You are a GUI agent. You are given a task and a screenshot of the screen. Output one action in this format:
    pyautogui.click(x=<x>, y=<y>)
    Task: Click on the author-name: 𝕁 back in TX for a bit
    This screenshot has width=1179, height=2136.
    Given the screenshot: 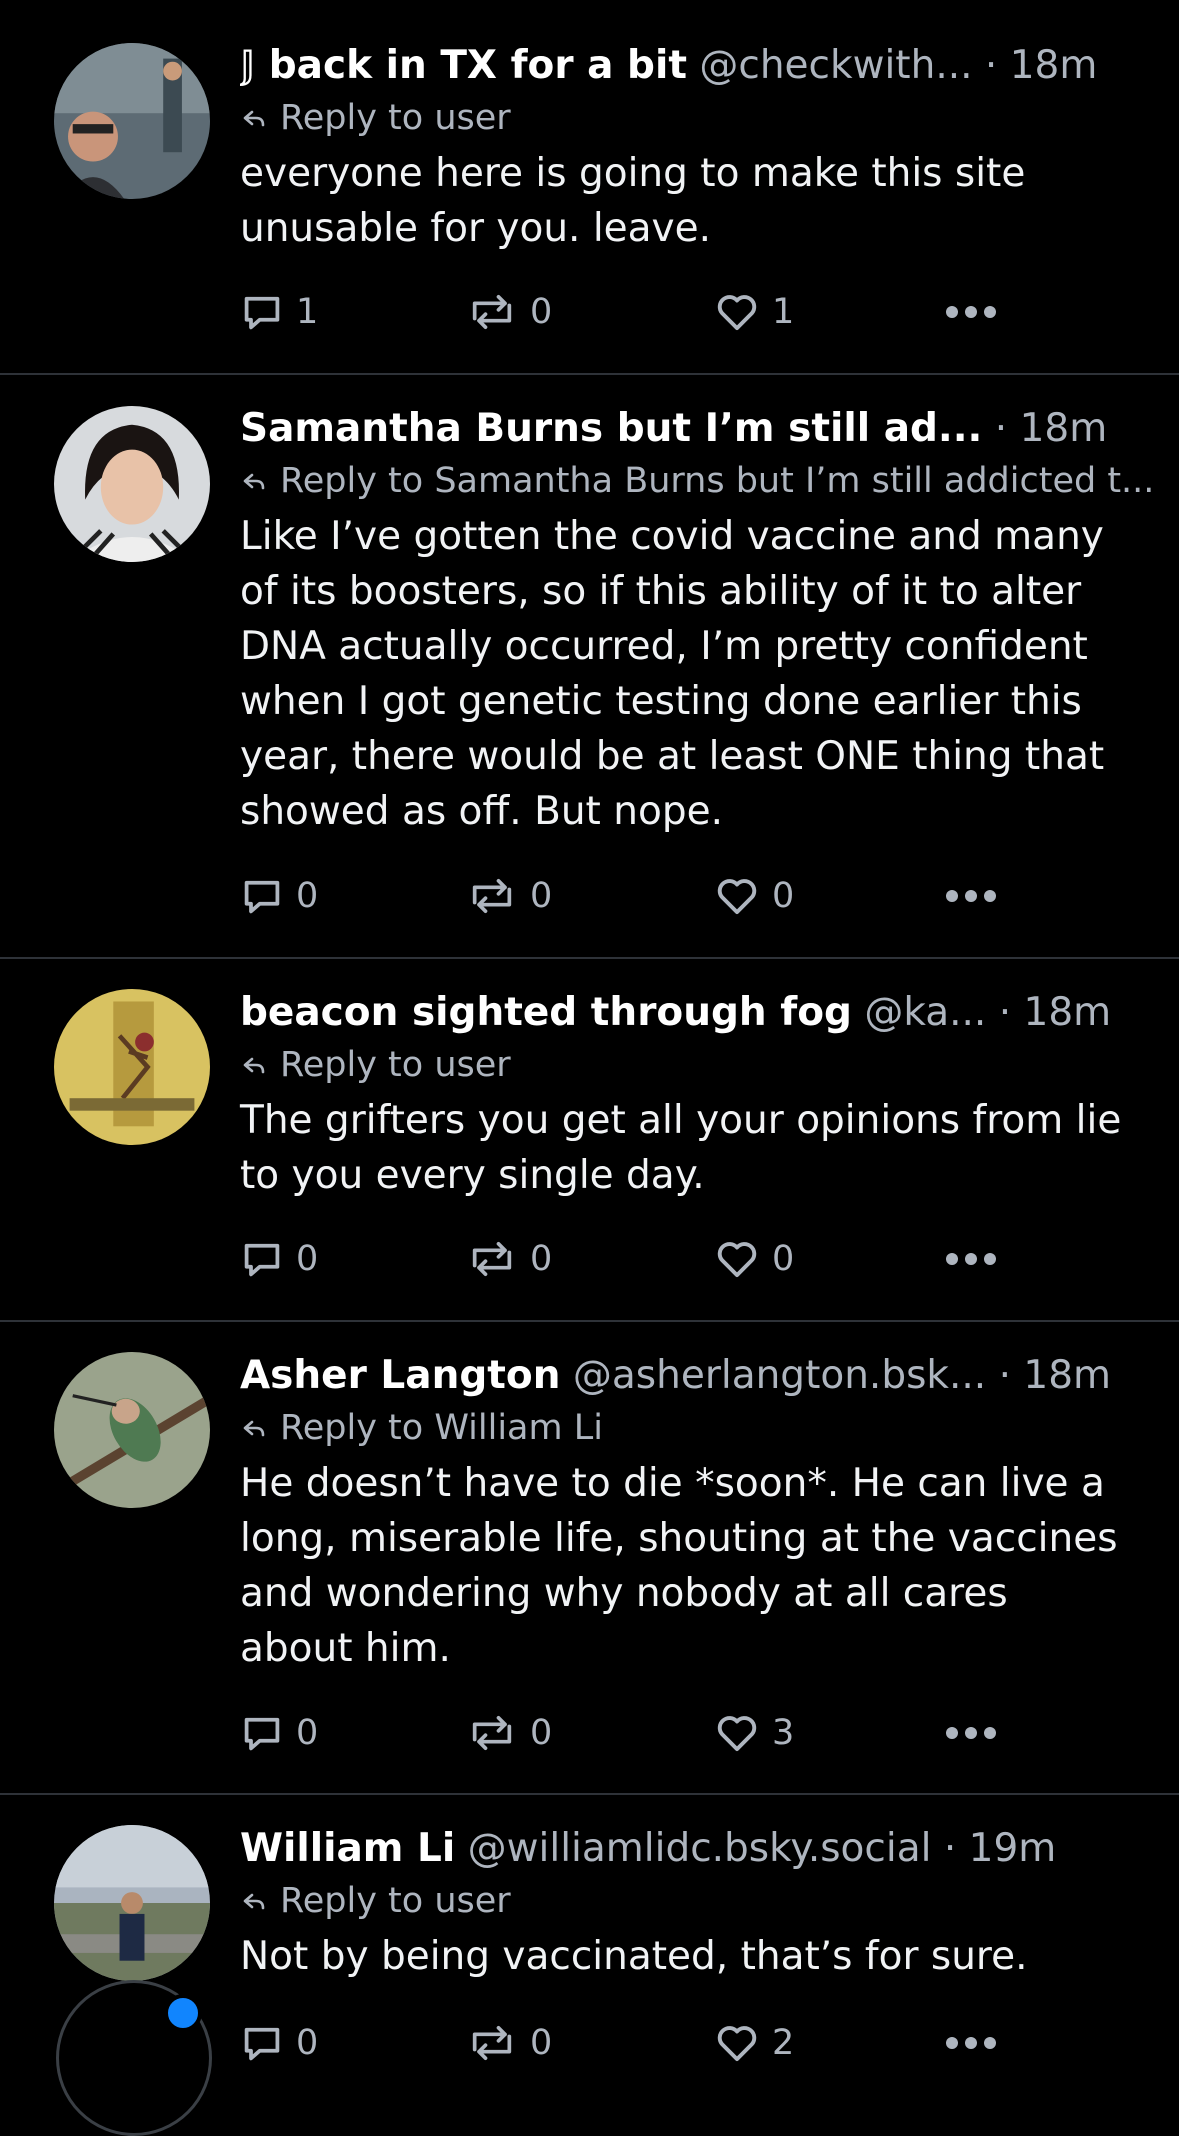 What is the action you would take?
    pyautogui.click(x=463, y=65)
    